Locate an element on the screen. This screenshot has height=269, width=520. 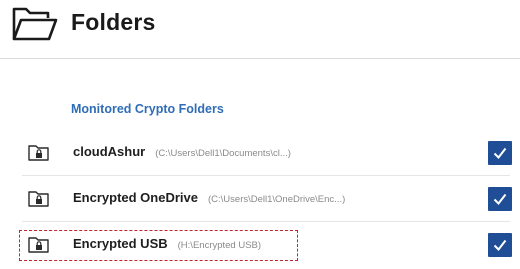
folder-name: Encrypted USB (H:\Encrypted USB) is located at coordinates (167, 243).